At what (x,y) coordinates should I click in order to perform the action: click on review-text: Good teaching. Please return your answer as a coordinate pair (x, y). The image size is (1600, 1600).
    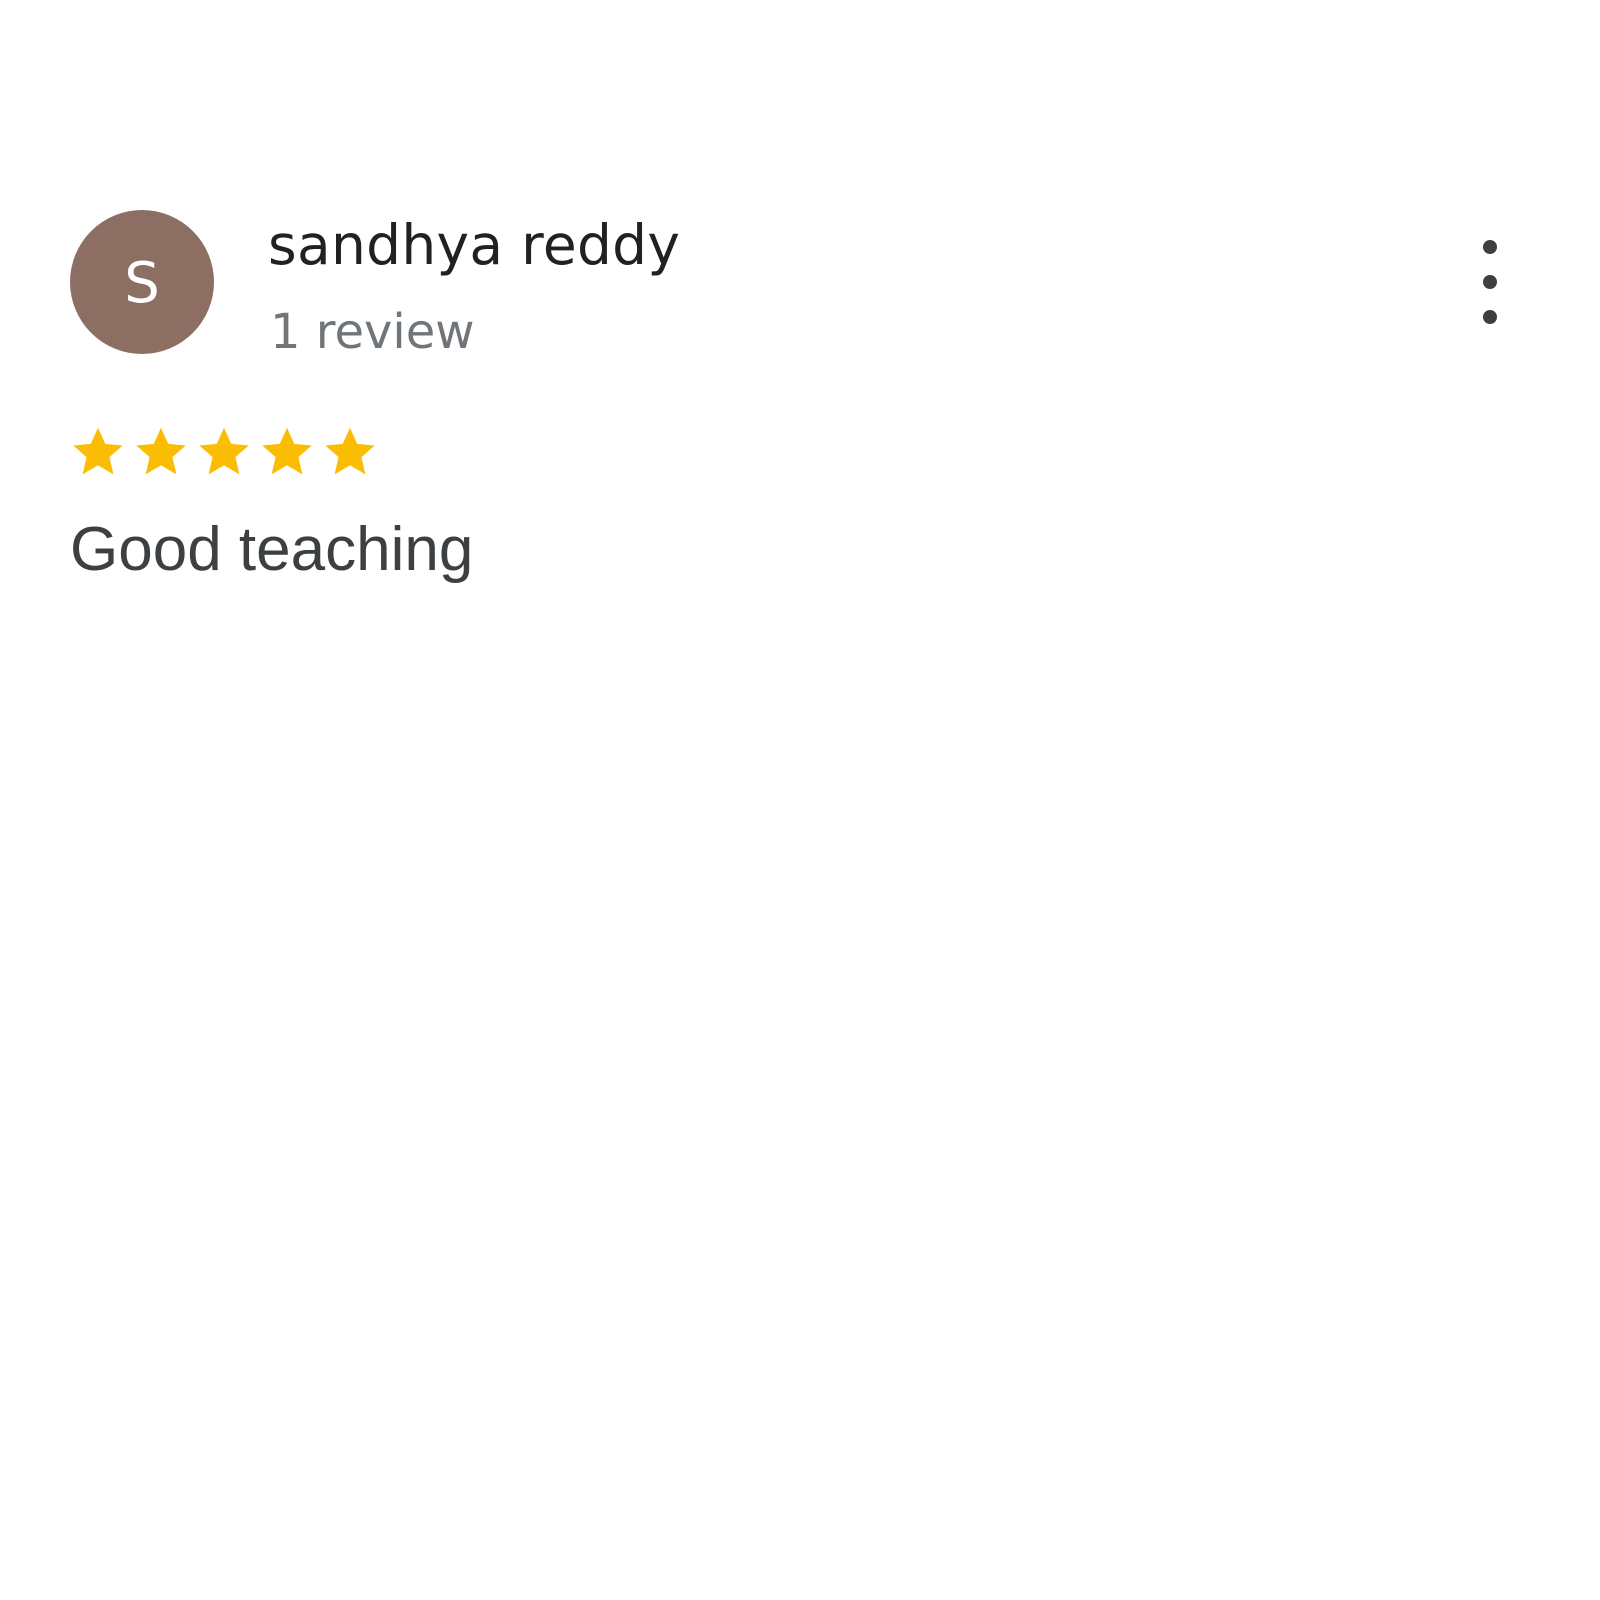
    Looking at the image, I should click on (272, 549).